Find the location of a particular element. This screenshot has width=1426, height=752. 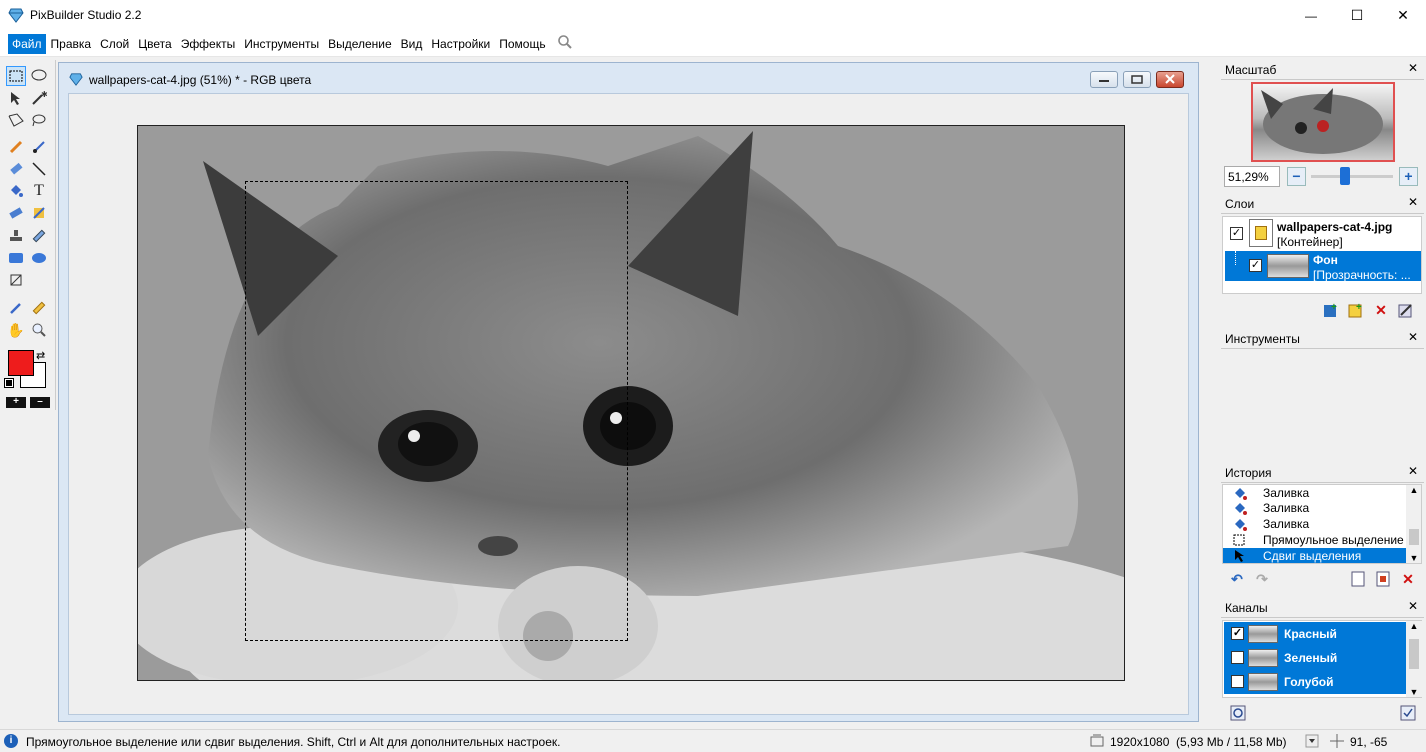

redo-icon: ↷ is located at coordinates (1262, 579).